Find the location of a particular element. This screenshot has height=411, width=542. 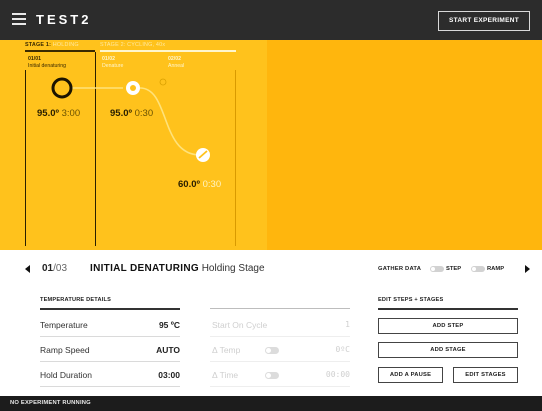

delta-temp-toggle is located at coordinates (272, 350).